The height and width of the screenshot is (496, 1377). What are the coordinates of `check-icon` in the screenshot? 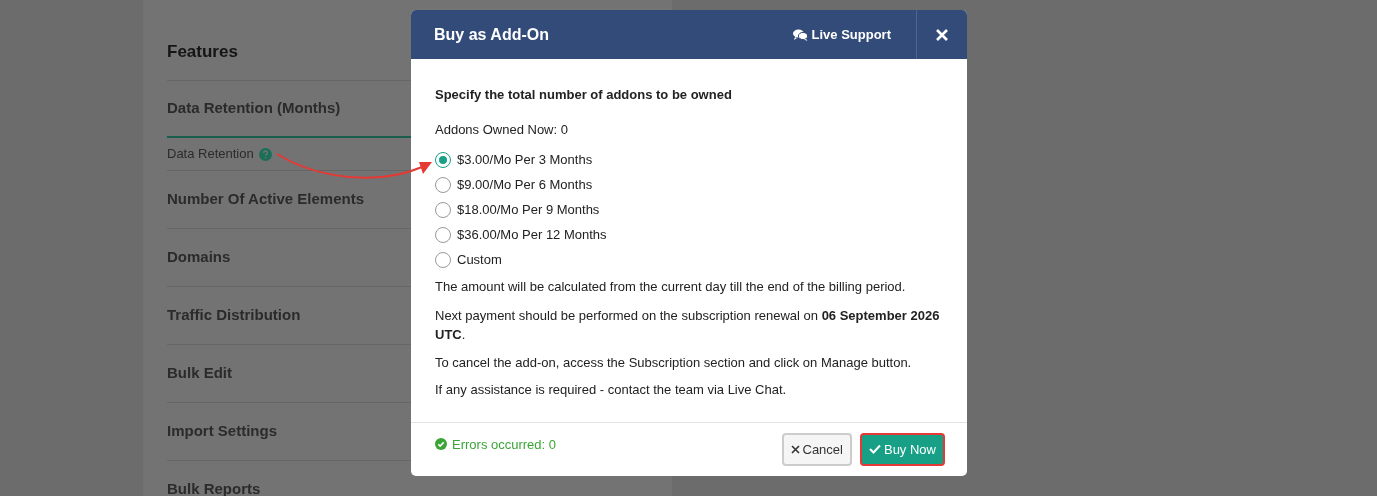 It's located at (874, 449).